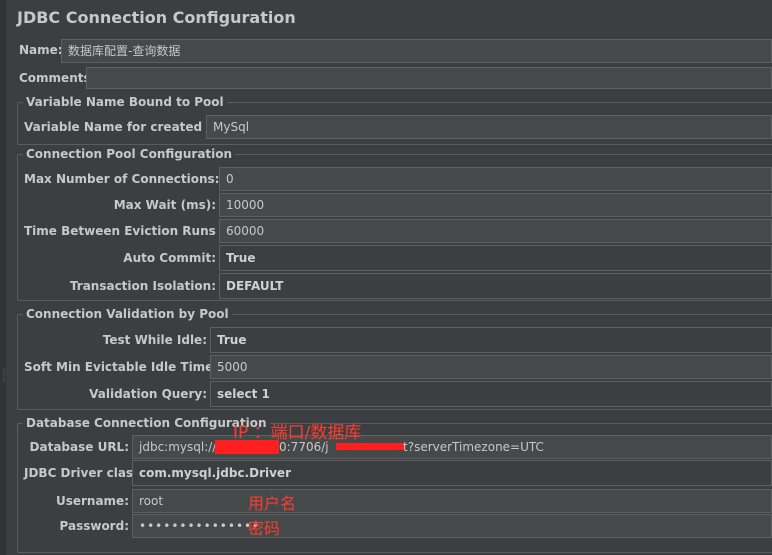 The height and width of the screenshot is (555, 772). I want to click on annotation-ip-port-db: IP ：端口/数据库, so click(297, 433).